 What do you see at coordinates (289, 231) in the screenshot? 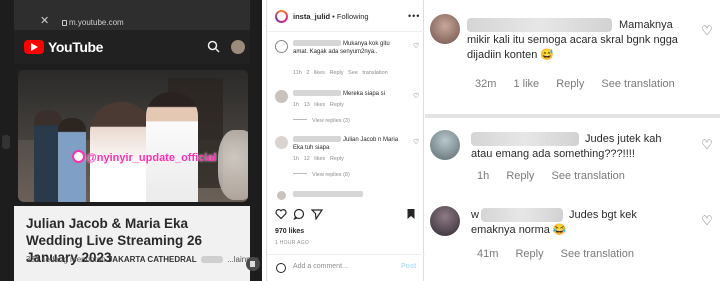
I see `likes-count: 970 likes` at bounding box center [289, 231].